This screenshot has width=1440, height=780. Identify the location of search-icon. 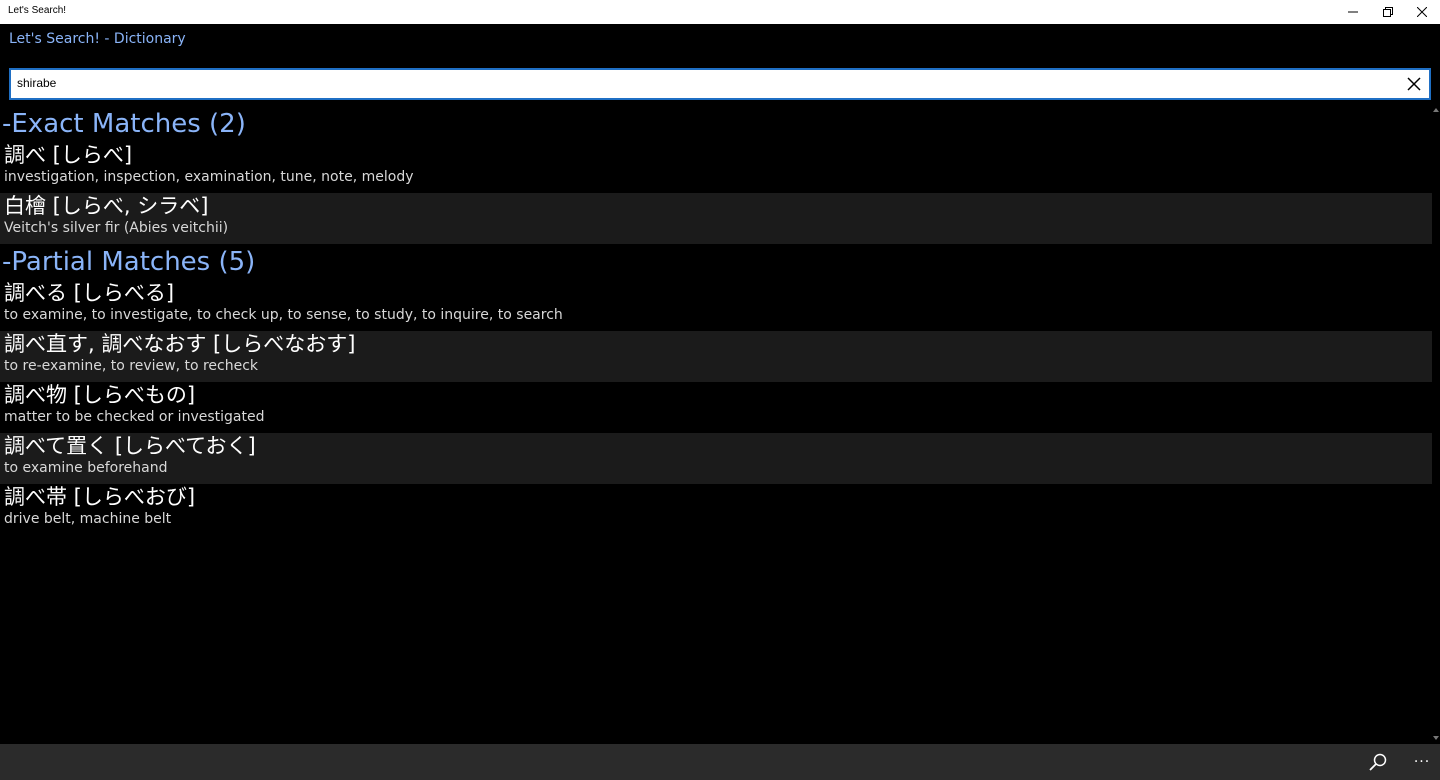
(1378, 762).